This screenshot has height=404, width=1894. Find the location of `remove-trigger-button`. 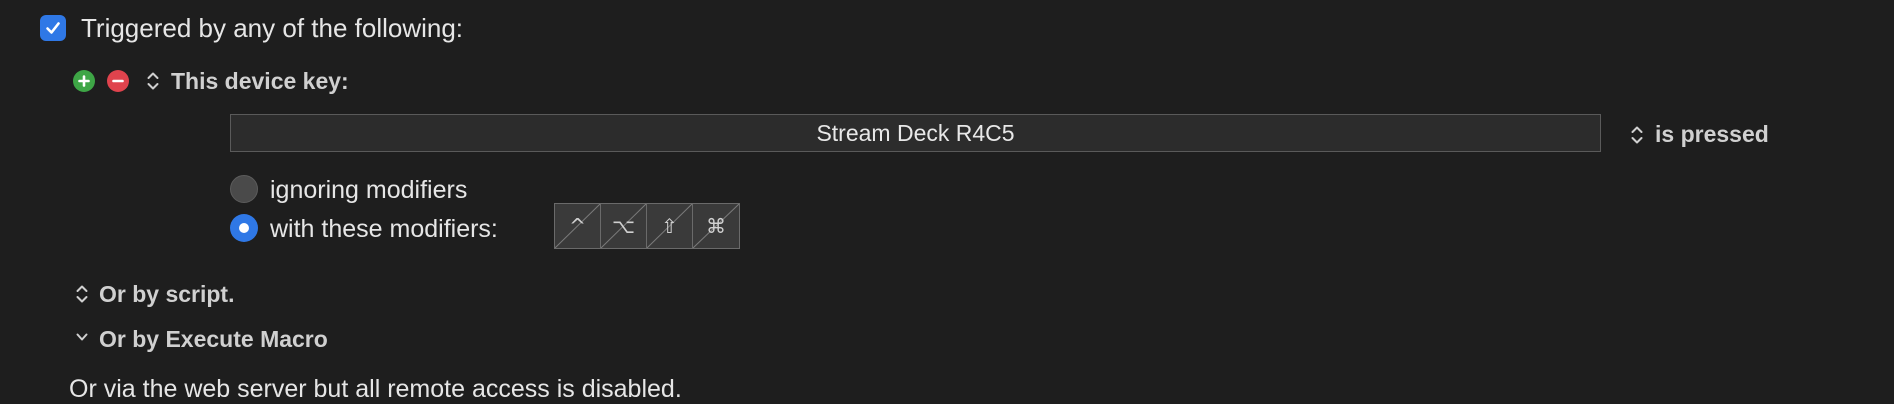

remove-trigger-button is located at coordinates (118, 81).